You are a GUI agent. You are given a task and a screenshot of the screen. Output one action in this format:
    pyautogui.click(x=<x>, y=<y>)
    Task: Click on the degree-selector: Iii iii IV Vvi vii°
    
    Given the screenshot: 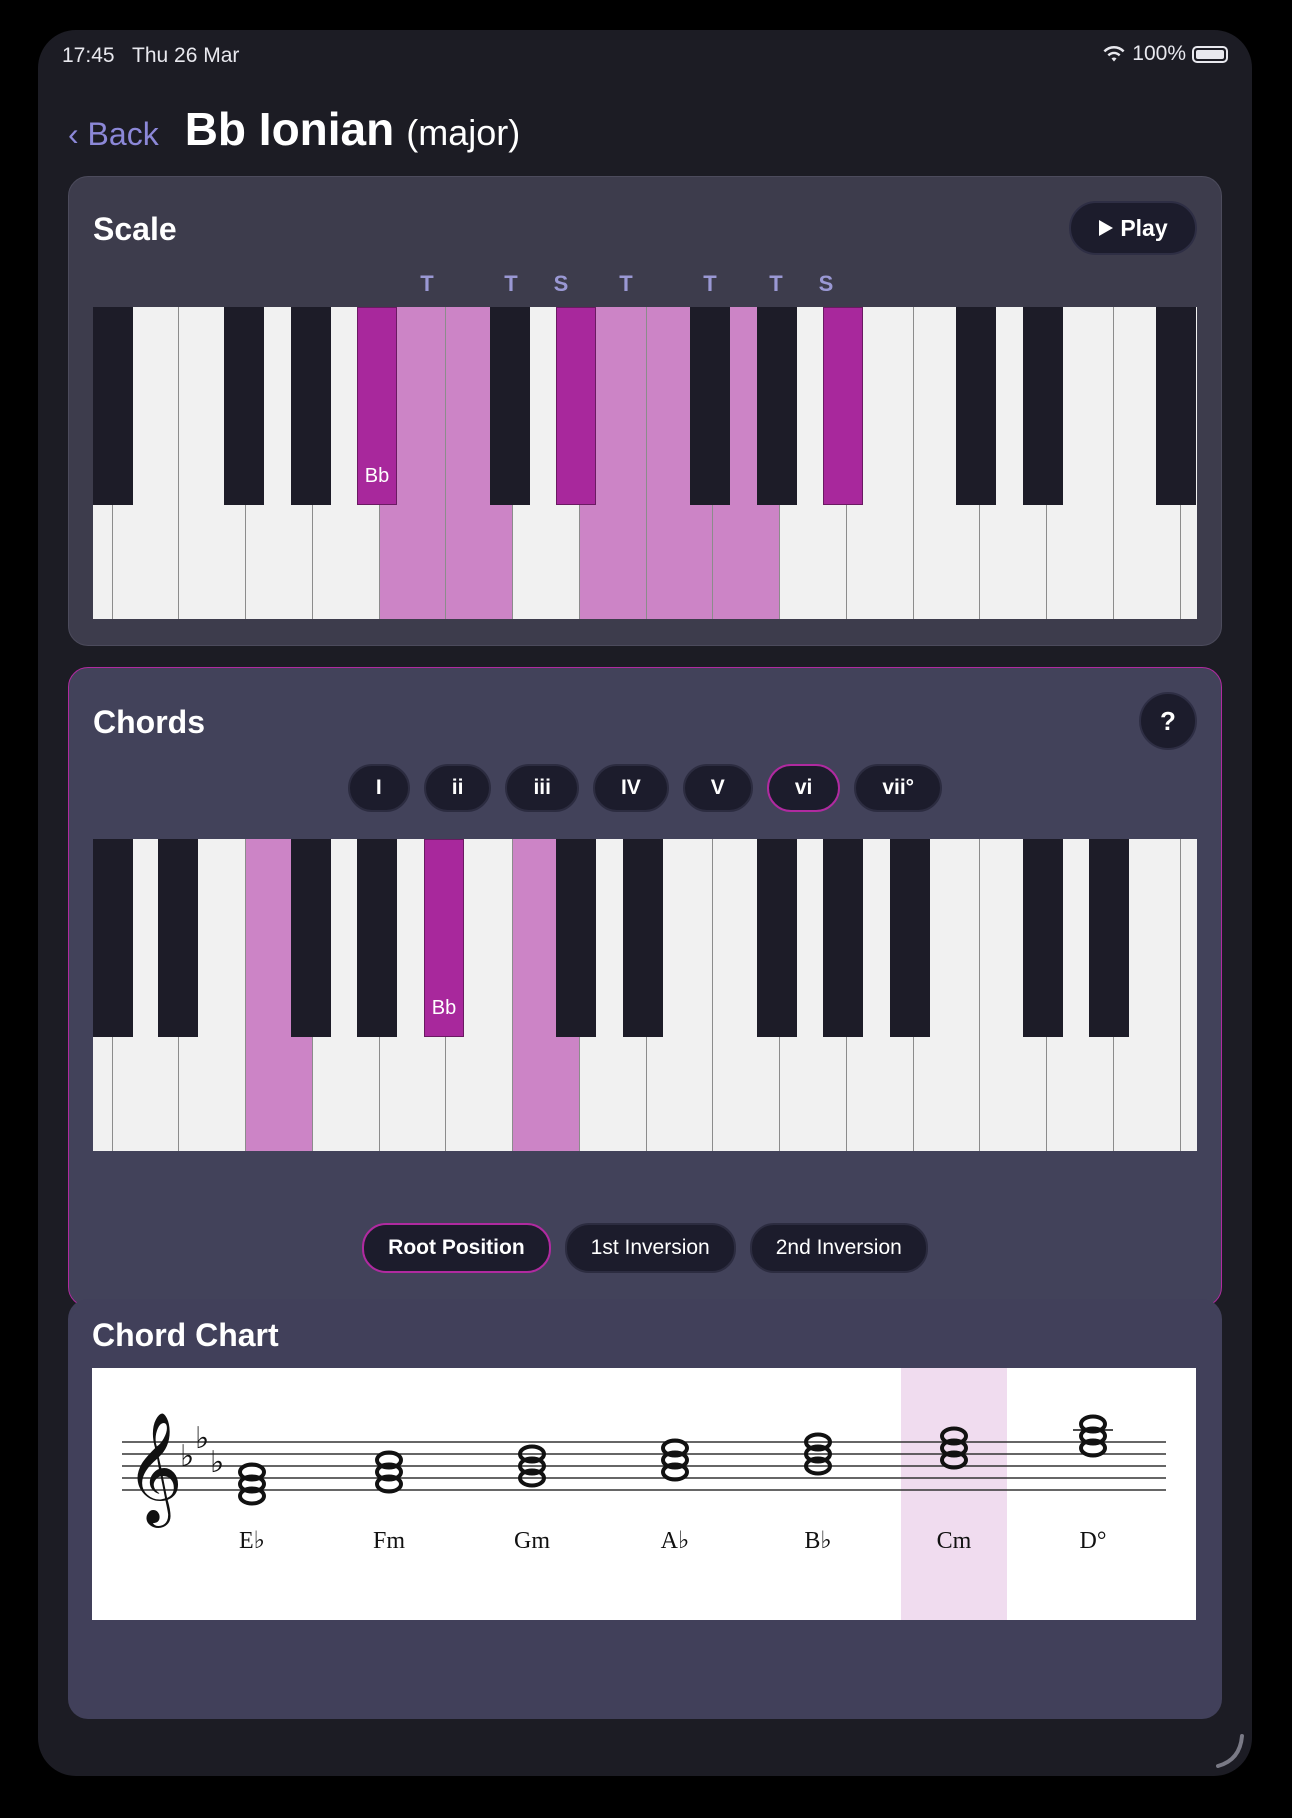 What is the action you would take?
    pyautogui.click(x=645, y=788)
    